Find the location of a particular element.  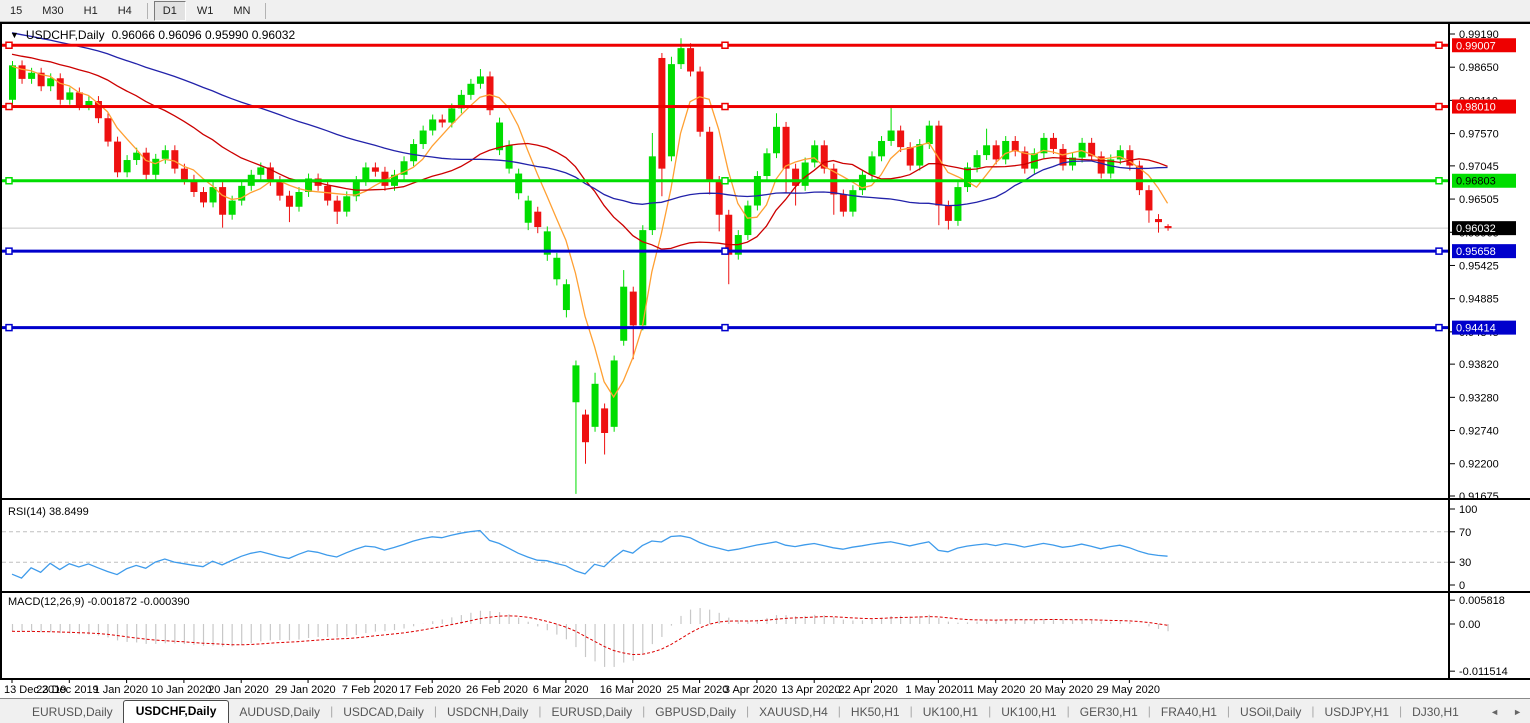

tab-usoil-daily: USOil,Daily is located at coordinates (1270, 712).